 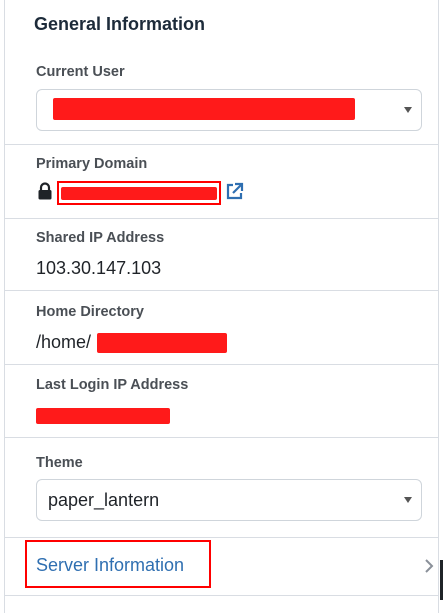 I want to click on current-user-redaction, so click(x=204, y=109).